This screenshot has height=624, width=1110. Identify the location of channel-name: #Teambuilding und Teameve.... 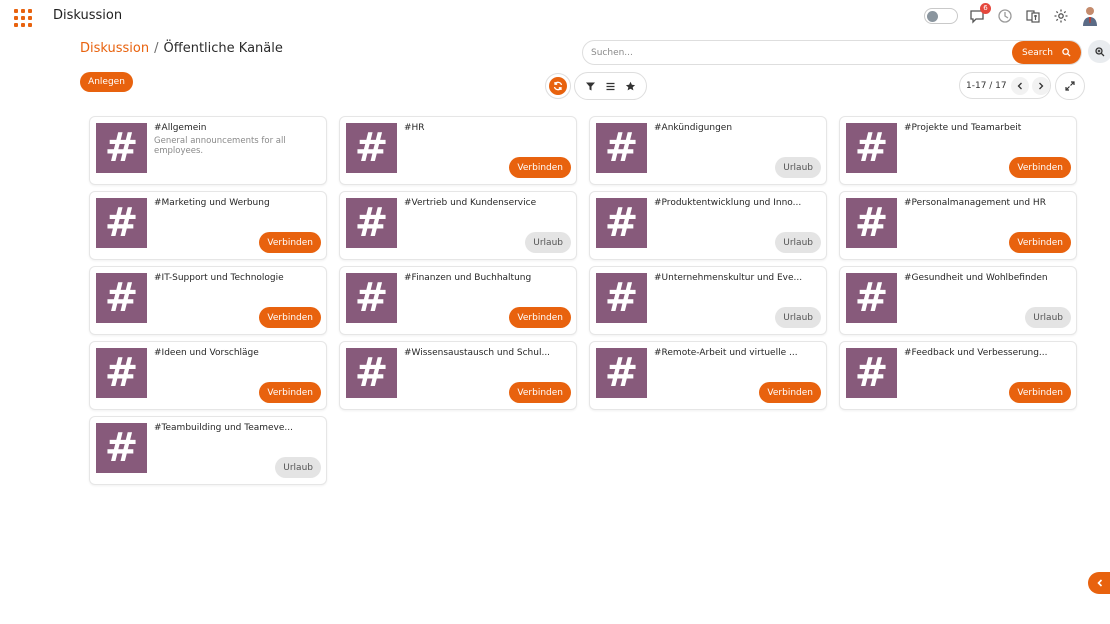
(223, 428).